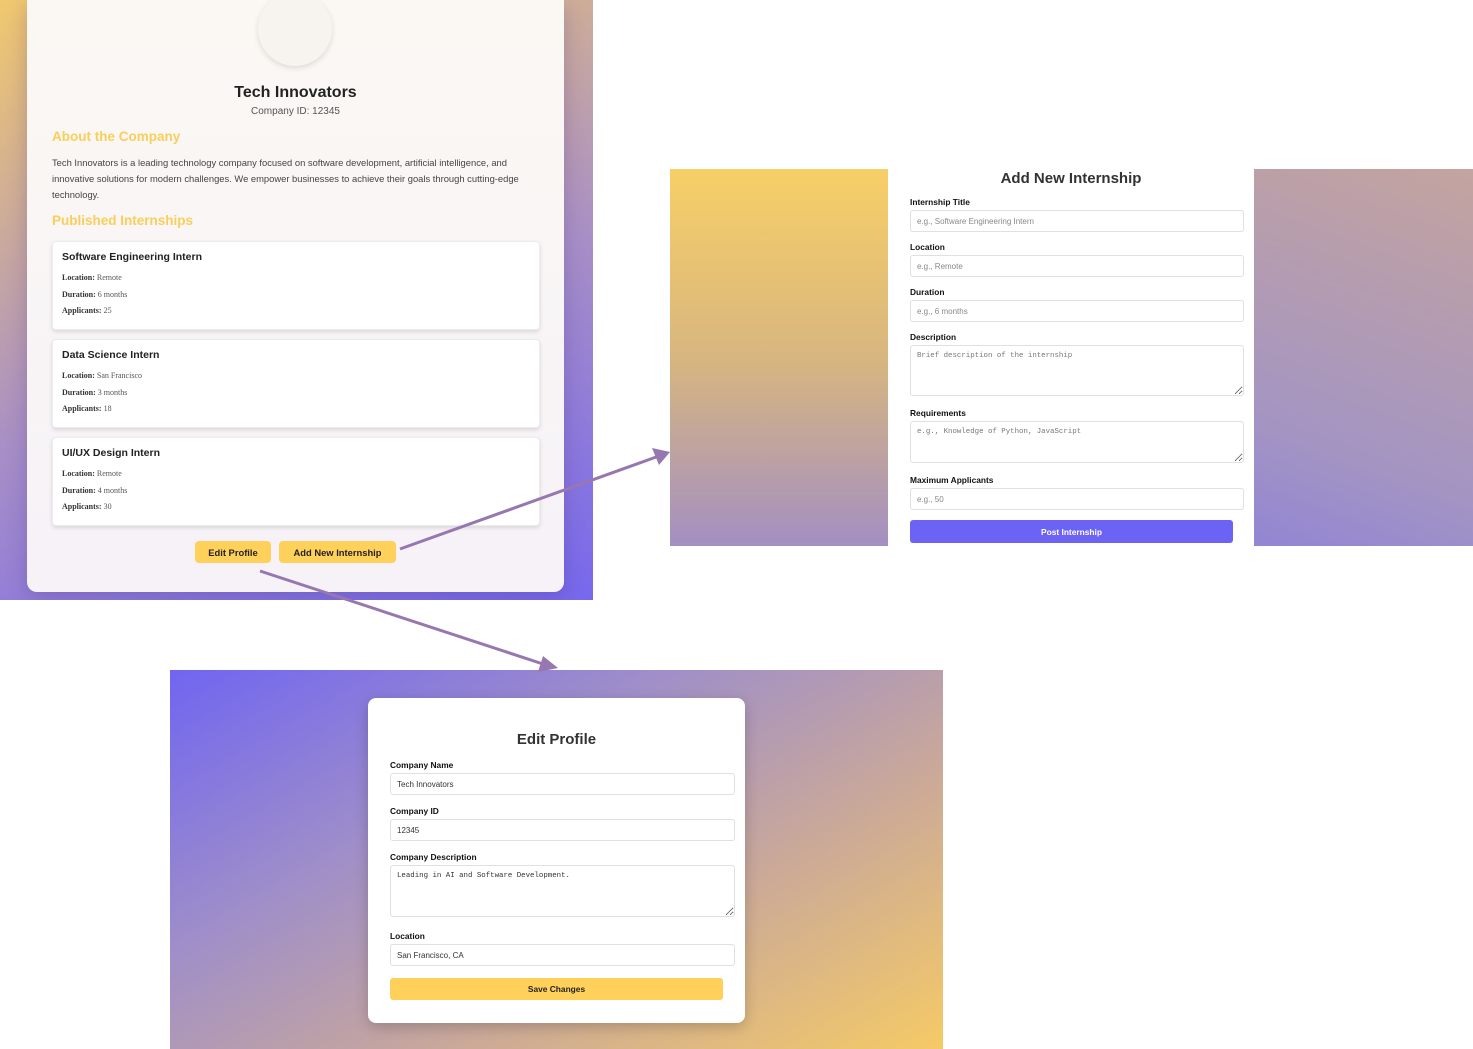  I want to click on form-title: Add New Internship, so click(1071, 178).